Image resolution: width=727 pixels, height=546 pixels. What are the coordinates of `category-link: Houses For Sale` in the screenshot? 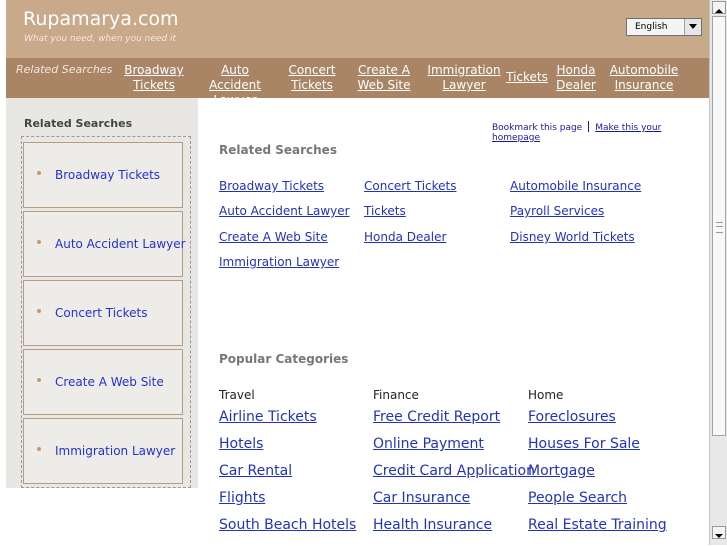 It's located at (584, 444).